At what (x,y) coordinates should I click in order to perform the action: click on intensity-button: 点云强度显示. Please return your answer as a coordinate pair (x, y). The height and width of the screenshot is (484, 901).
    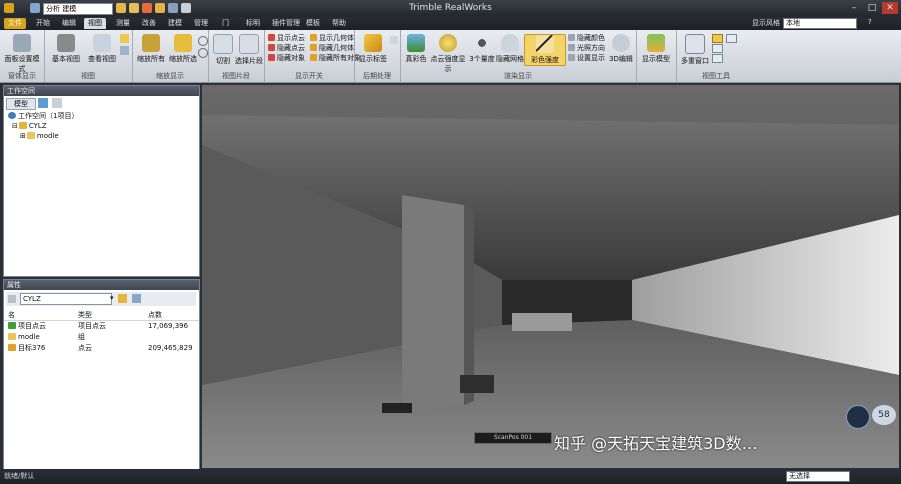
    Looking at the image, I should click on (448, 54).